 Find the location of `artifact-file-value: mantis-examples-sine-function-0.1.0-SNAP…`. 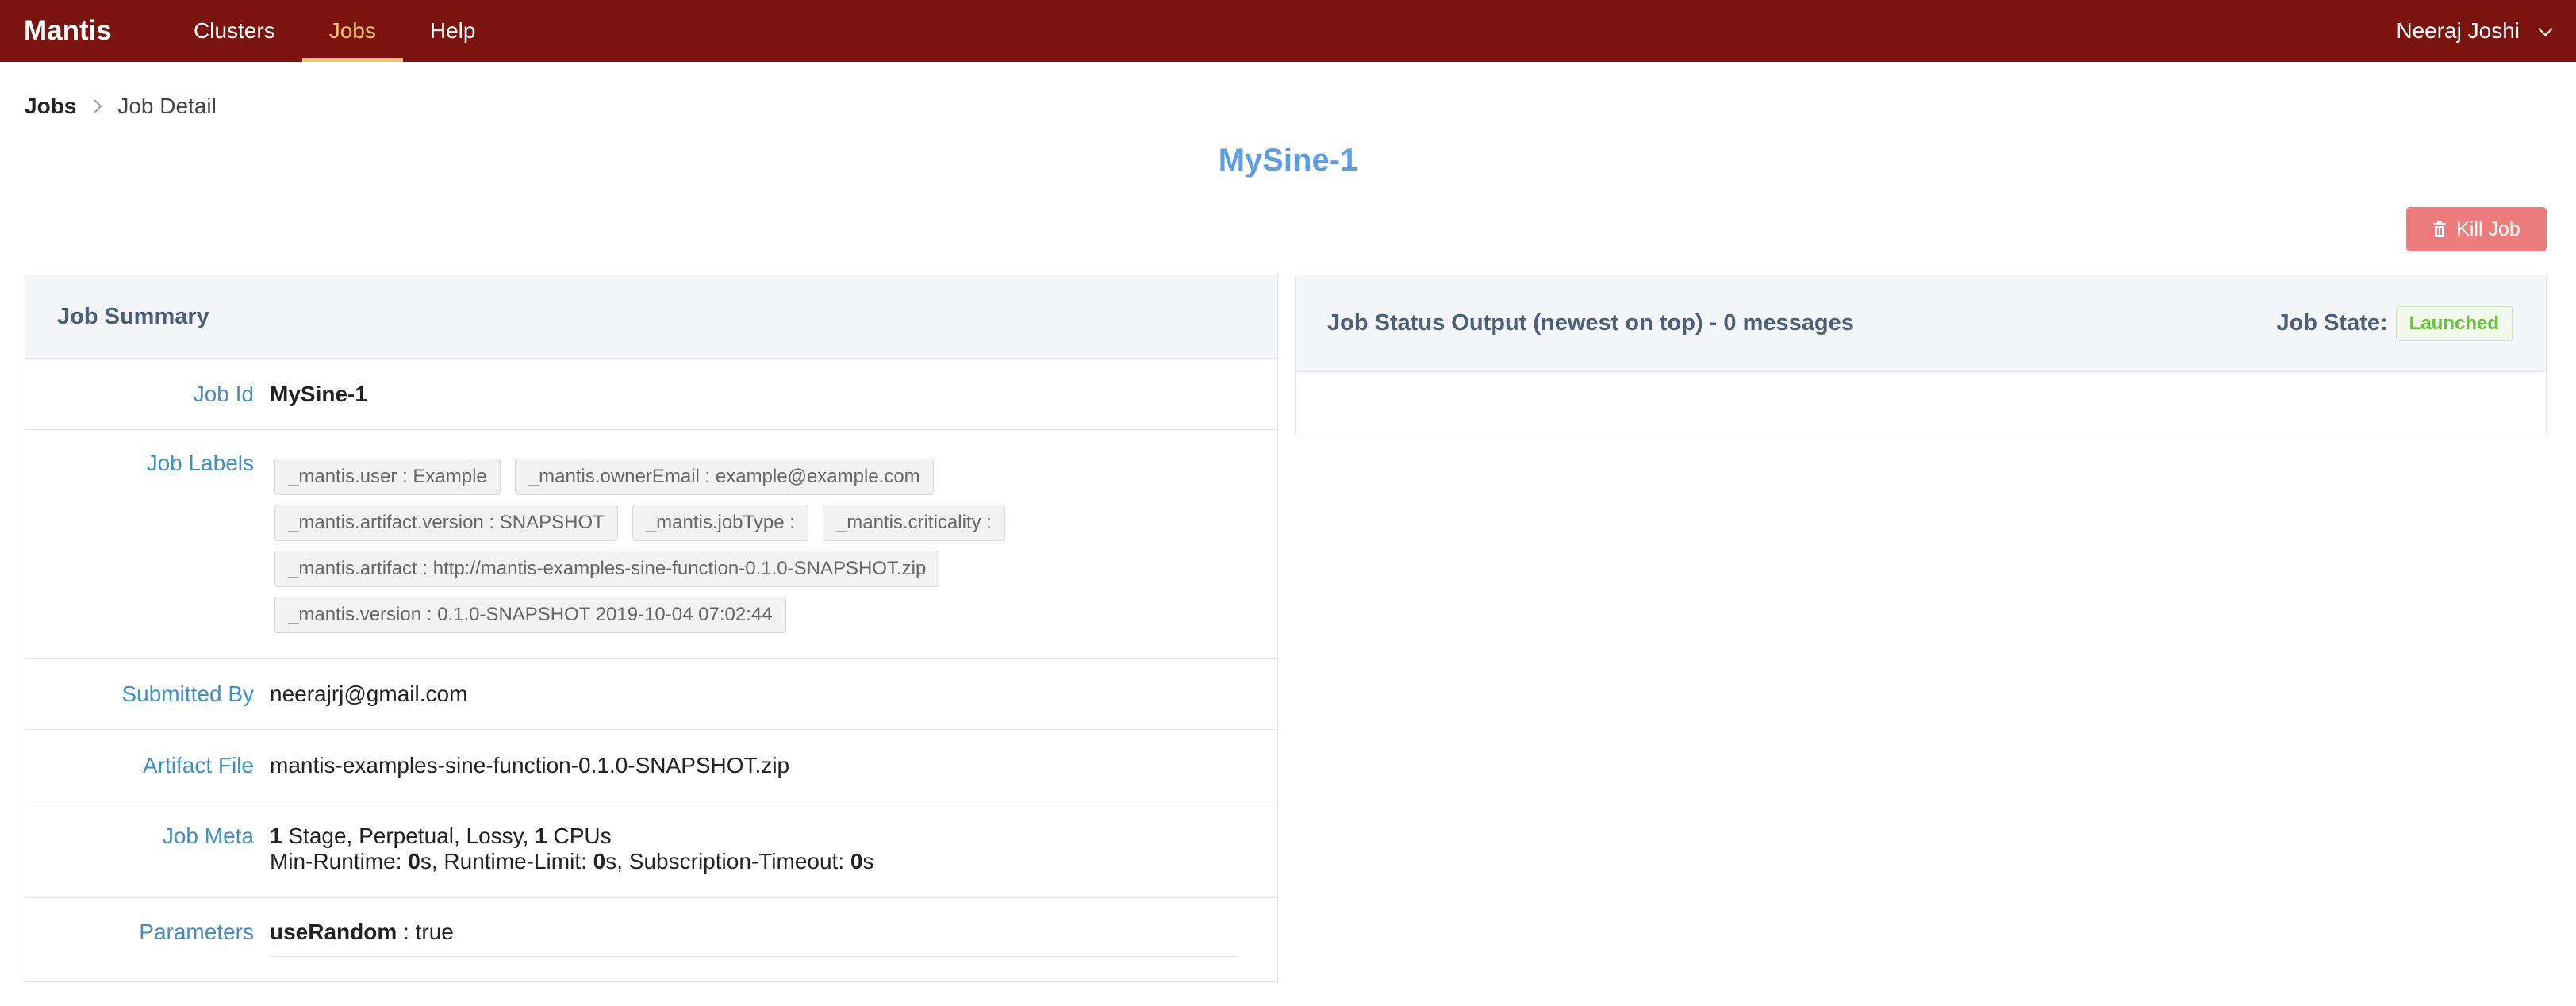

artifact-file-value: mantis-examples-sine-function-0.1.0-SNAP… is located at coordinates (530, 765).